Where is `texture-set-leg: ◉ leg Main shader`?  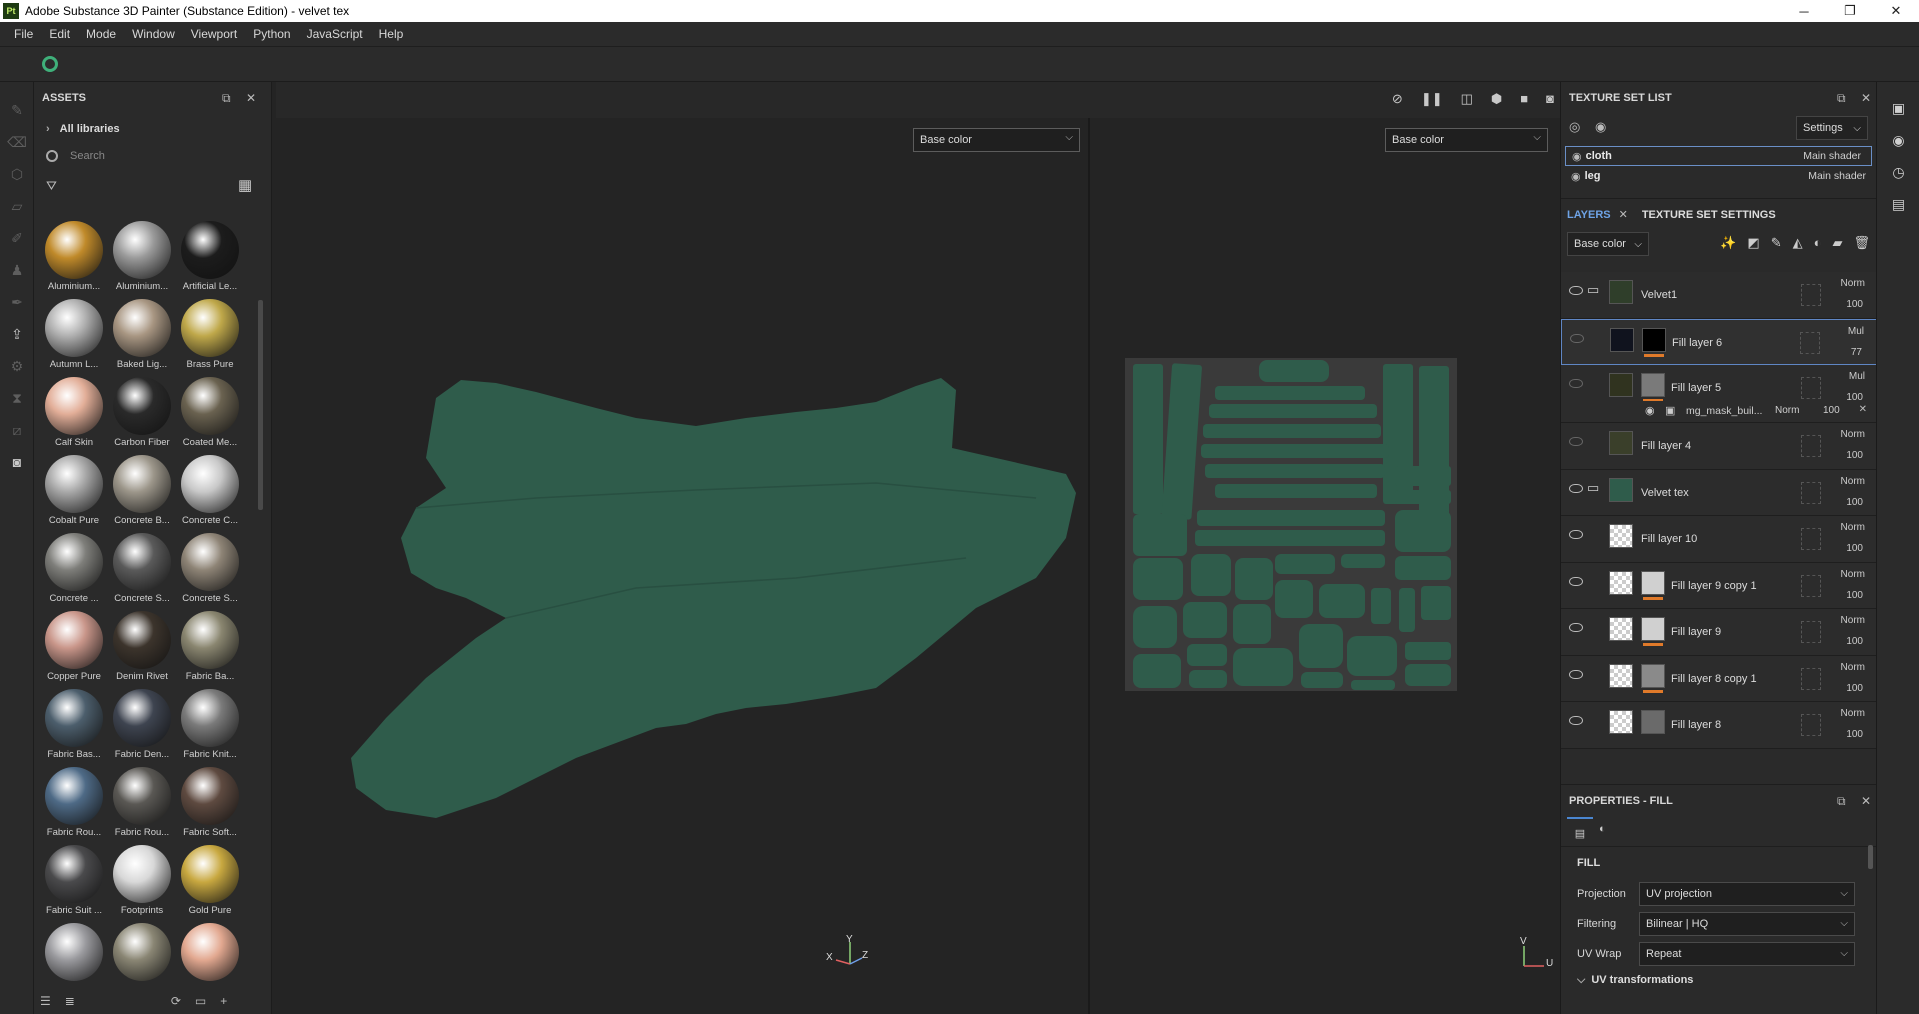 texture-set-leg: ◉ leg Main shader is located at coordinates (1720, 176).